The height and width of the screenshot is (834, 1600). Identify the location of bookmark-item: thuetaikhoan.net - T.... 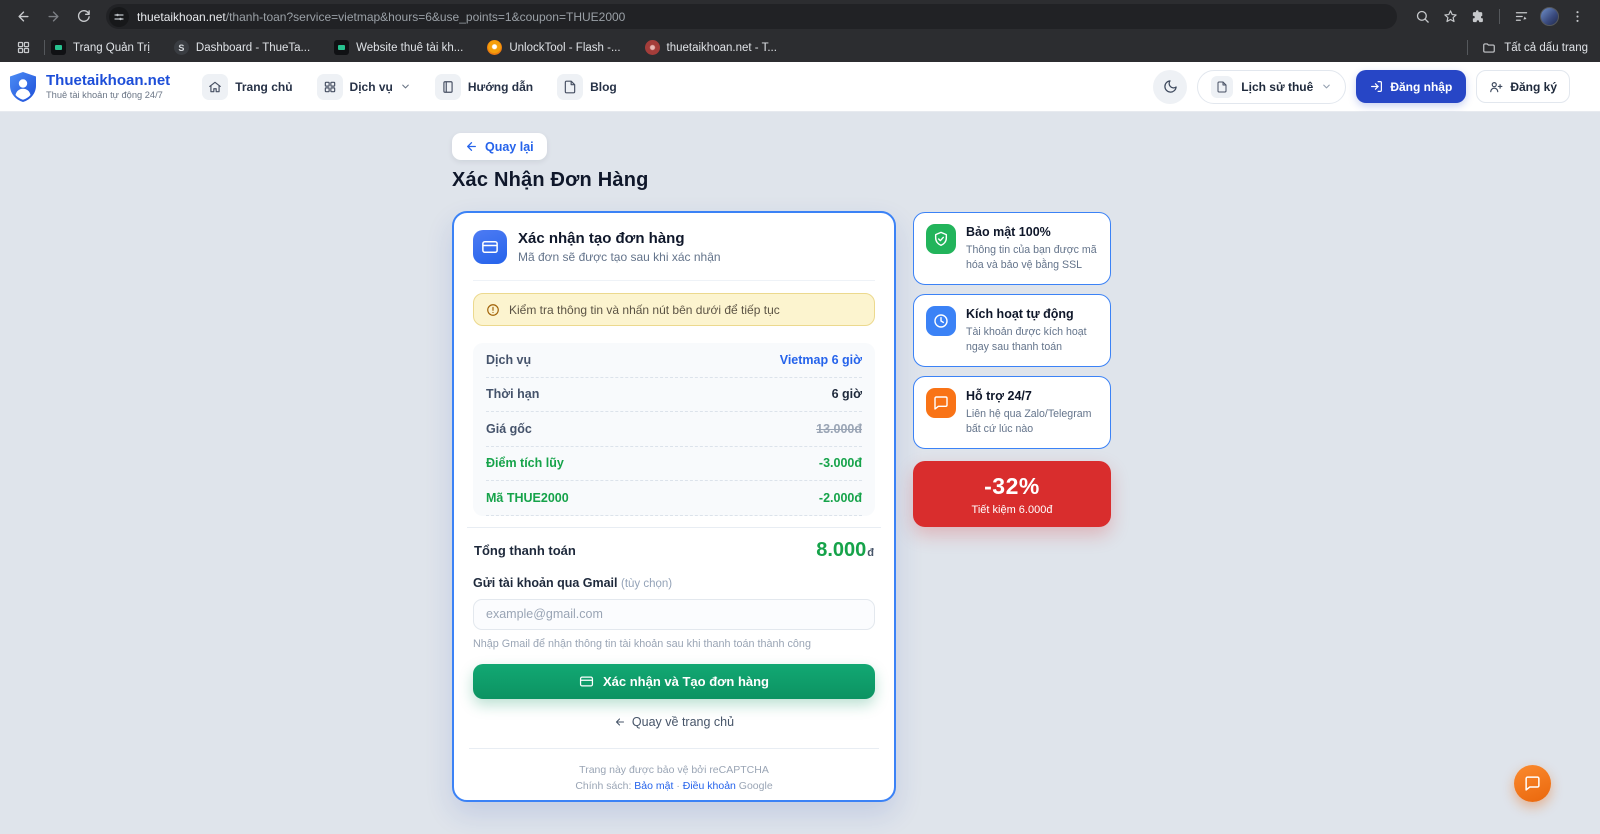
(710, 47).